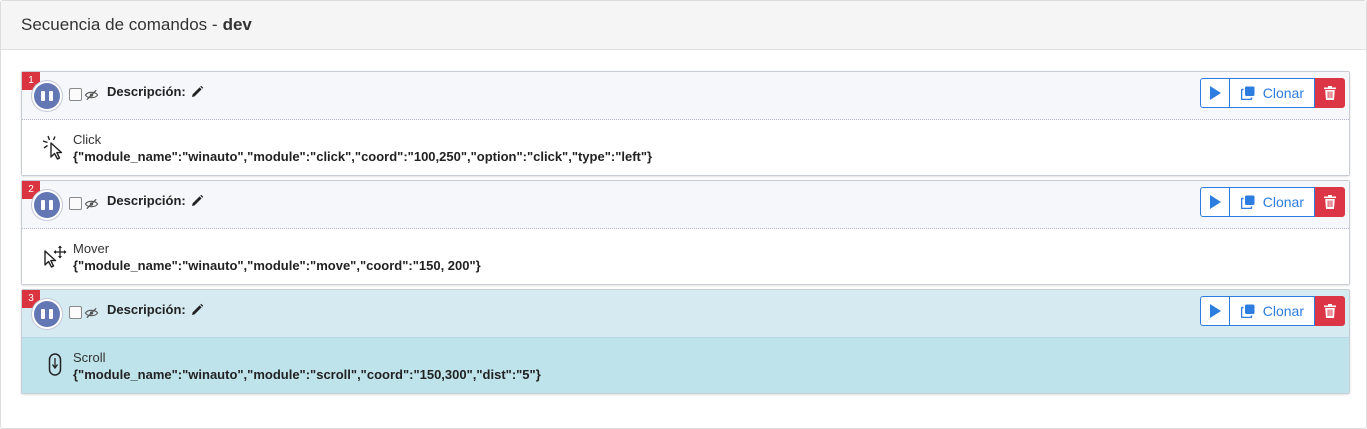 The width and height of the screenshot is (1367, 429). Describe the element at coordinates (87, 139) in the screenshot. I see `command-name: Click` at that location.